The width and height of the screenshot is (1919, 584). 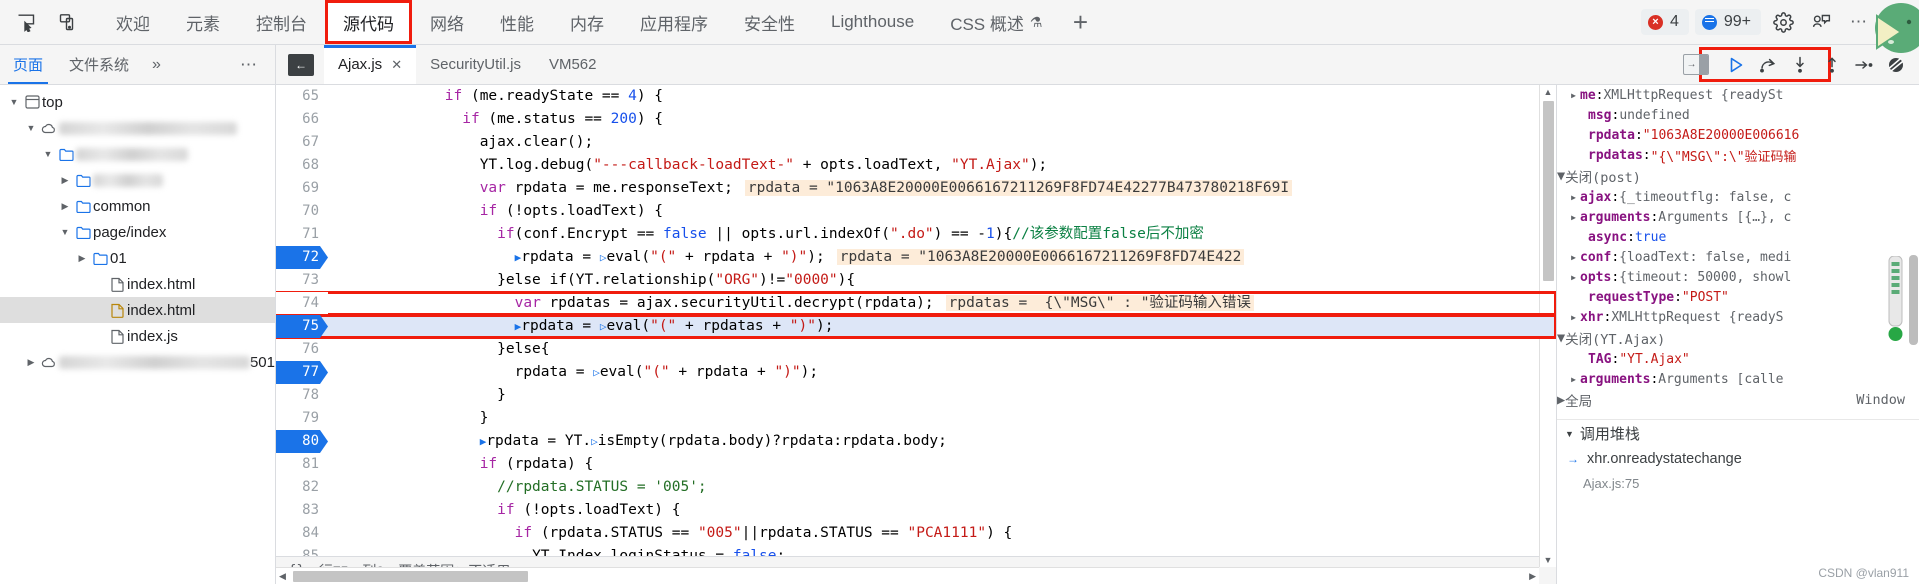 What do you see at coordinates (1896, 65) in the screenshot?
I see `deactivate-breakpoints-button` at bounding box center [1896, 65].